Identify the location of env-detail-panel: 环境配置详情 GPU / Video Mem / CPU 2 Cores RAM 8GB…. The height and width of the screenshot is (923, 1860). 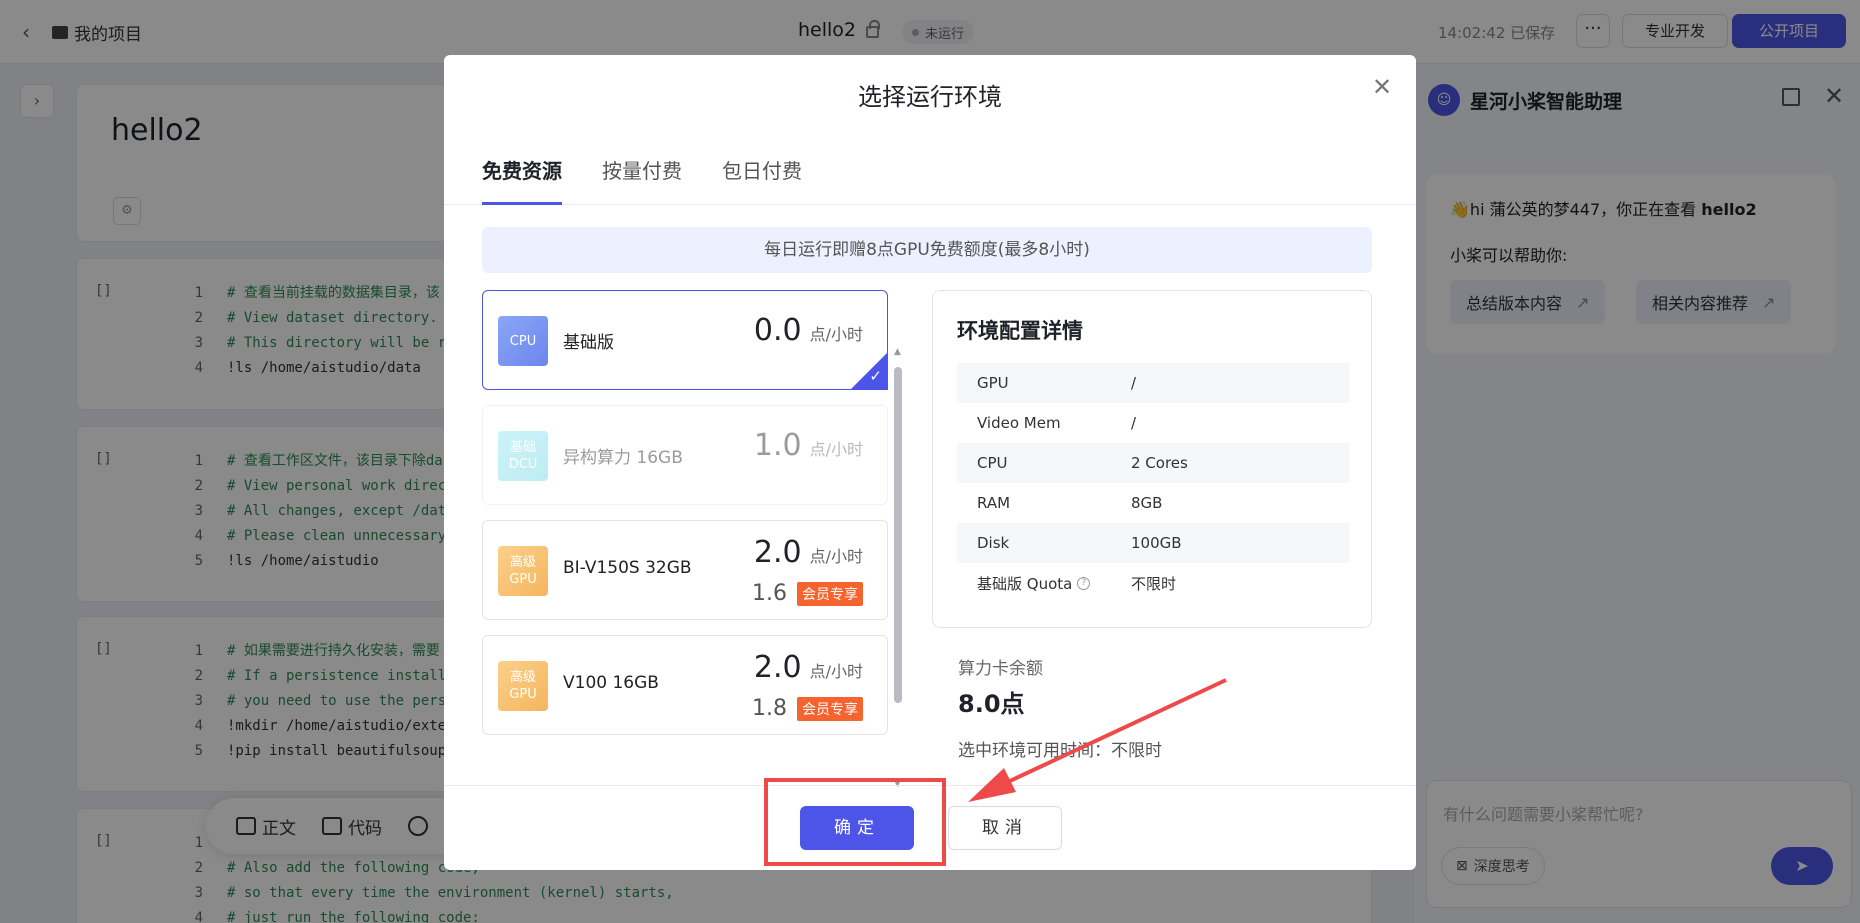
(1152, 459).